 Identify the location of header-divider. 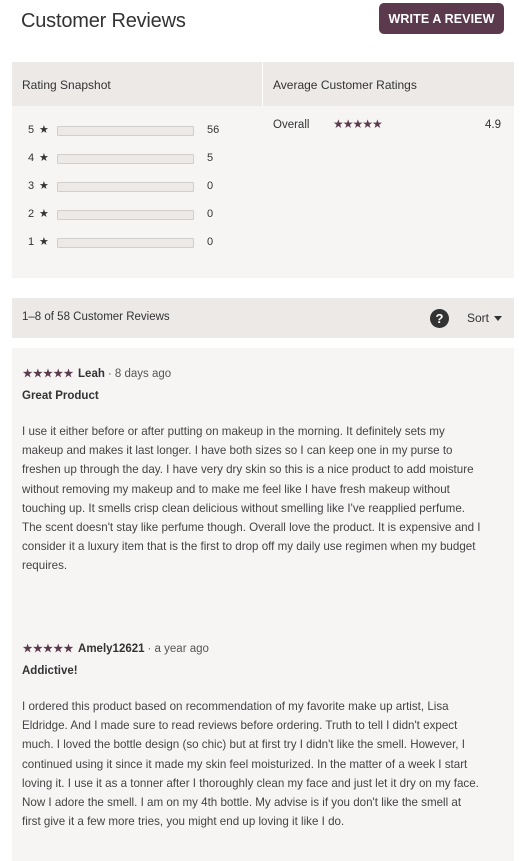
(262, 84).